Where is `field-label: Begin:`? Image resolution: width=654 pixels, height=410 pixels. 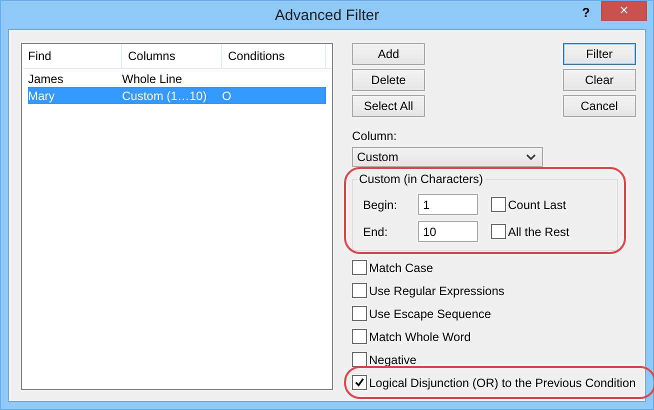
field-label: Begin: is located at coordinates (380, 205).